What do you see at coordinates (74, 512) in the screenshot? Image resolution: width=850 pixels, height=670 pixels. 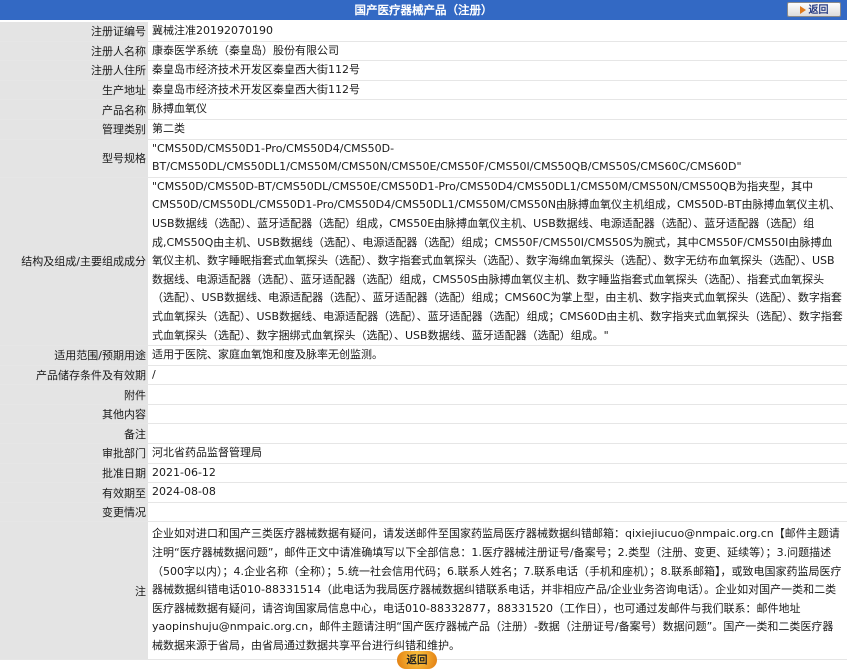 I see `row-label: 变更情况` at bounding box center [74, 512].